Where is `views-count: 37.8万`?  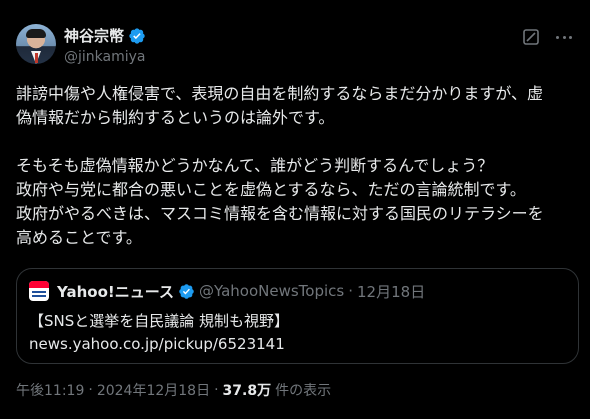 views-count: 37.8万 is located at coordinates (247, 390).